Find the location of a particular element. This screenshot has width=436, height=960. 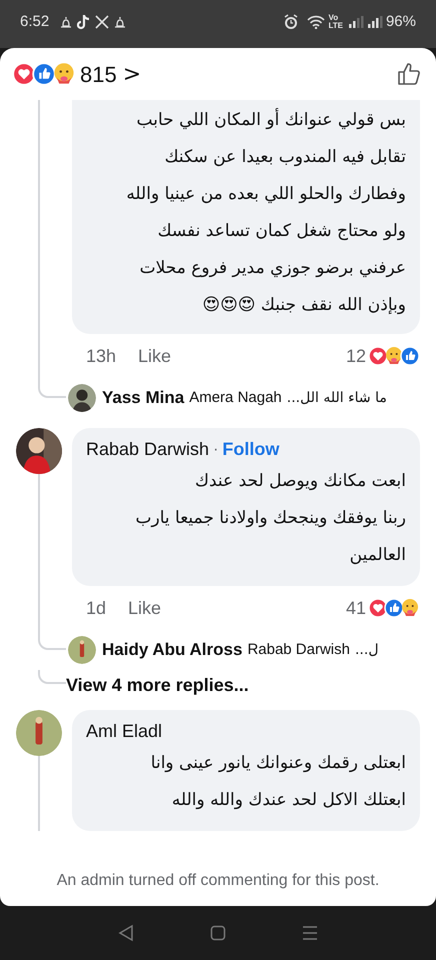

reply-author: Haidy Abu Alross is located at coordinates (172, 650).